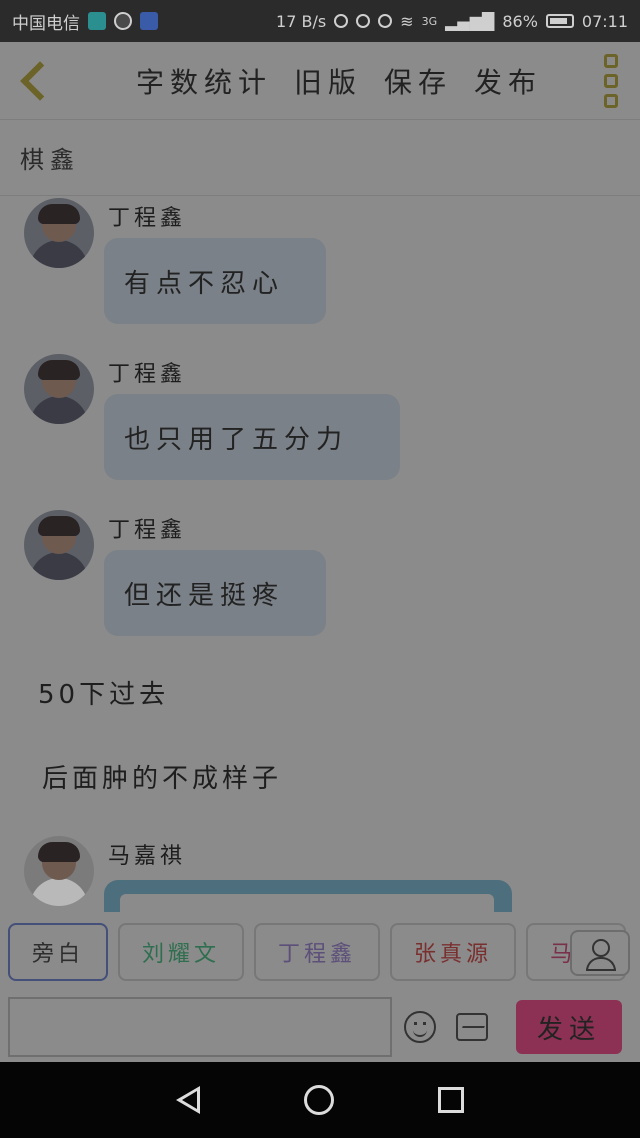 This screenshot has width=640, height=1138. I want to click on more-menu-icon, so click(611, 80).